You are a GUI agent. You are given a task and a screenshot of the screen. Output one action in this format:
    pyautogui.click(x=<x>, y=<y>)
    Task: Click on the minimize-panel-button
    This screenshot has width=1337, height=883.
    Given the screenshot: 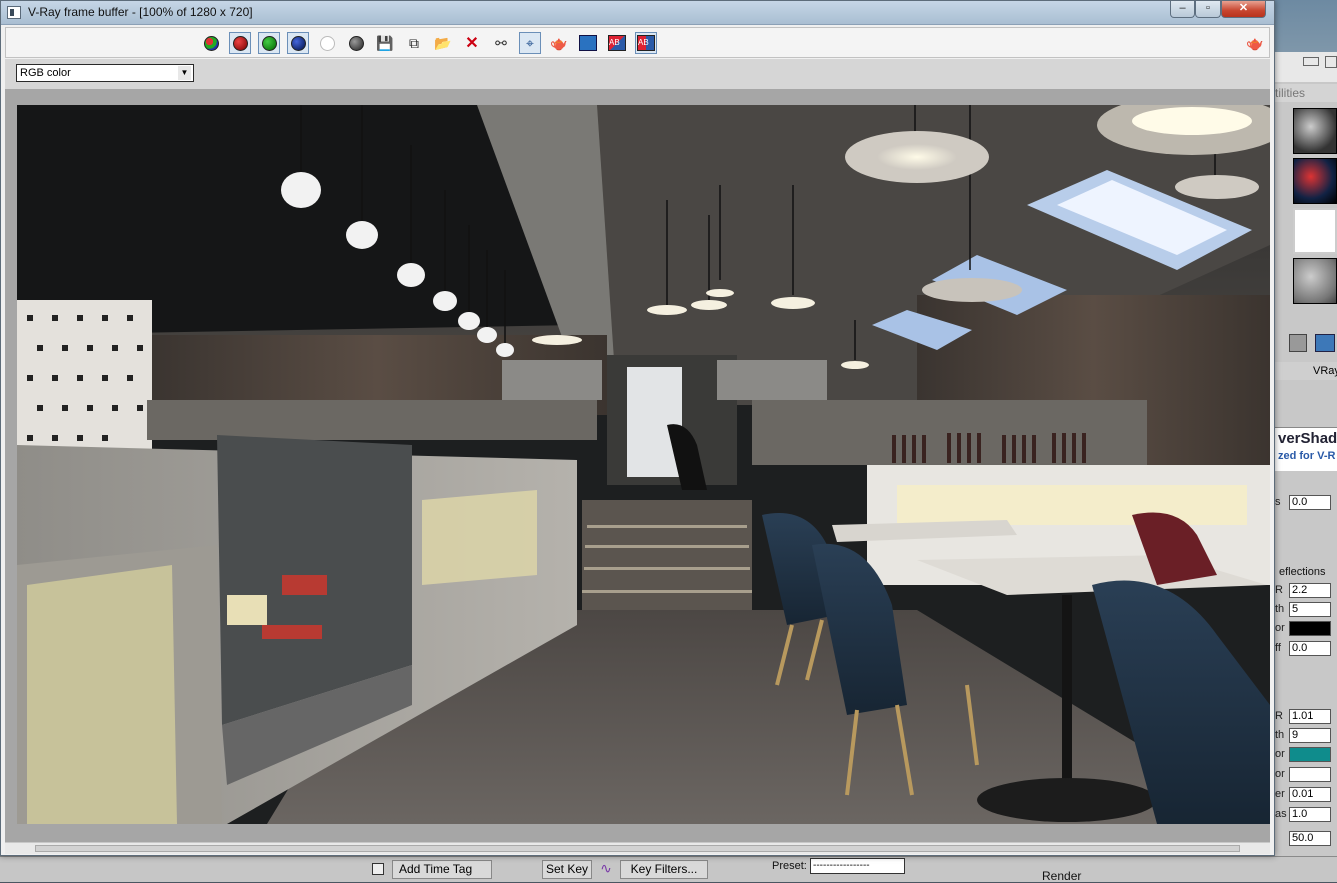 What is the action you would take?
    pyautogui.click(x=1311, y=61)
    